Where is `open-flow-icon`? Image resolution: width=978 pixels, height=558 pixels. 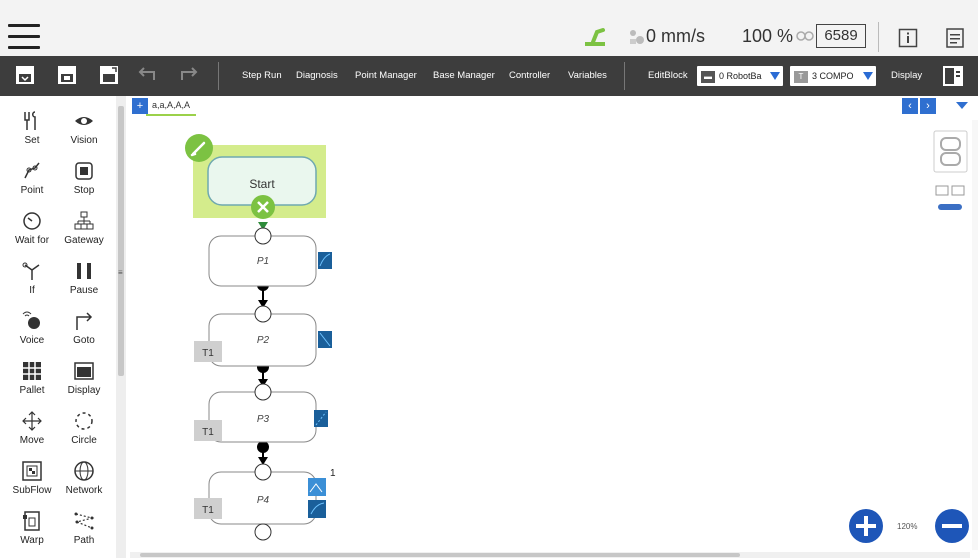 open-flow-icon is located at coordinates (67, 75).